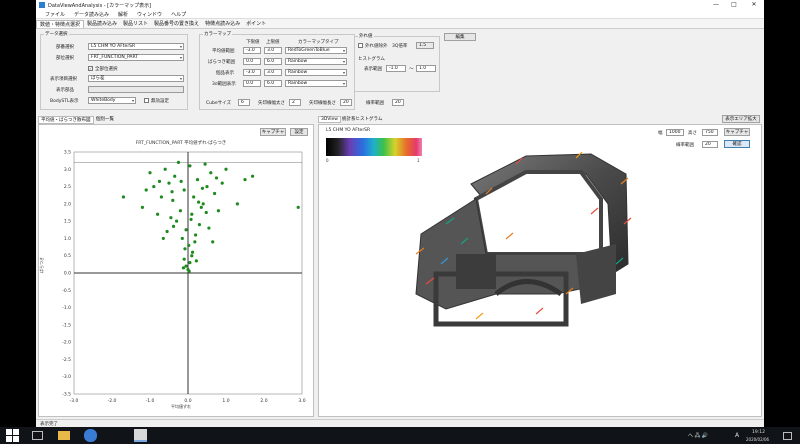 Image resolution: width=800 pixels, height=444 pixels. What do you see at coordinates (737, 132) in the screenshot?
I see `capture-button: キャプチャ` at bounding box center [737, 132].